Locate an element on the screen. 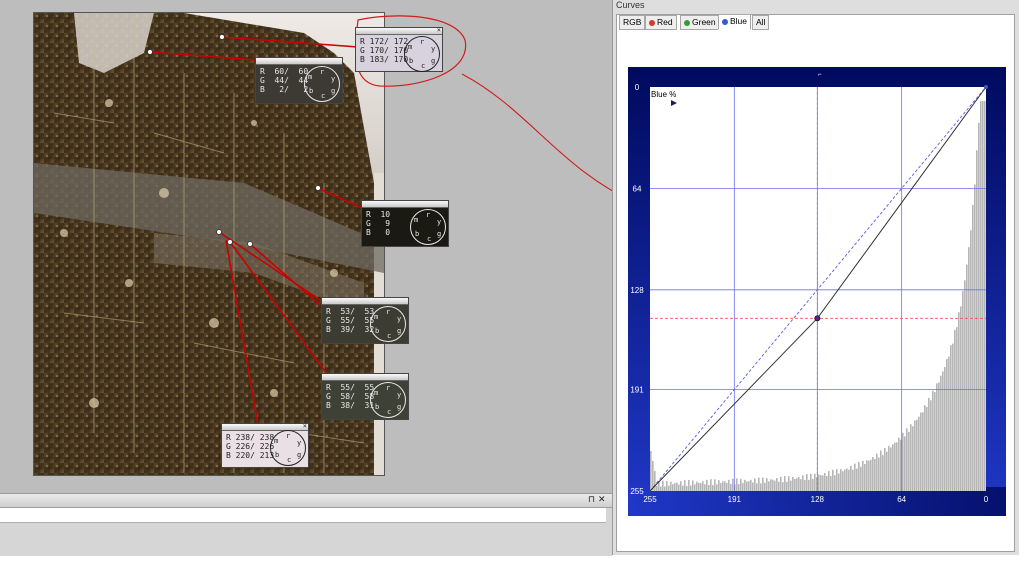 This screenshot has width=1024, height=562. color-readout-6: × R 238/ 238 G 226/ 226 B 220/ 213 mrygcb is located at coordinates (265, 445).